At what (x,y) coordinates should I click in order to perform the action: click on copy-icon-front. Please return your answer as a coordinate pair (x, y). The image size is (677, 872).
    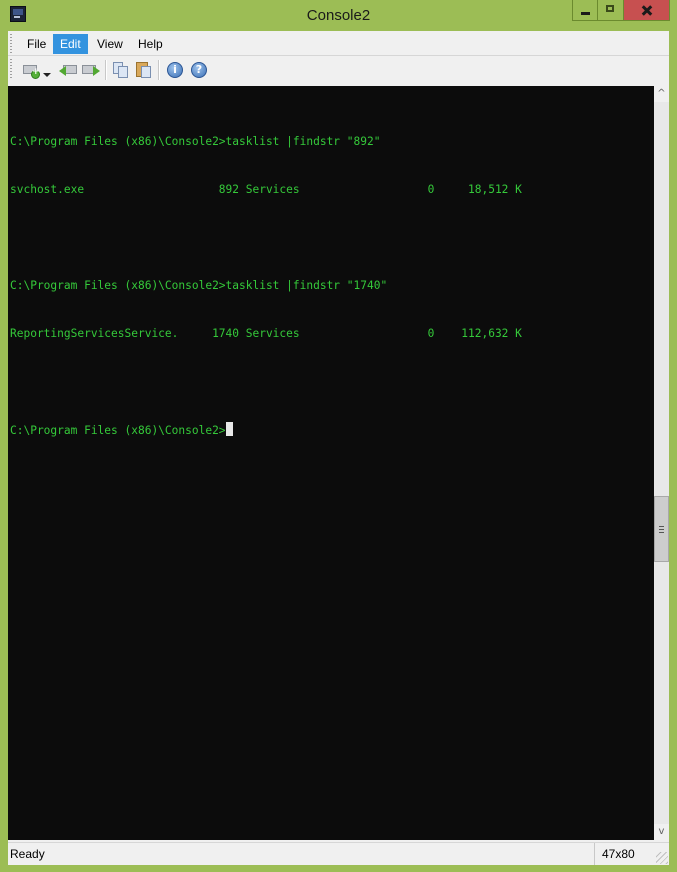
    Looking at the image, I should click on (123, 72).